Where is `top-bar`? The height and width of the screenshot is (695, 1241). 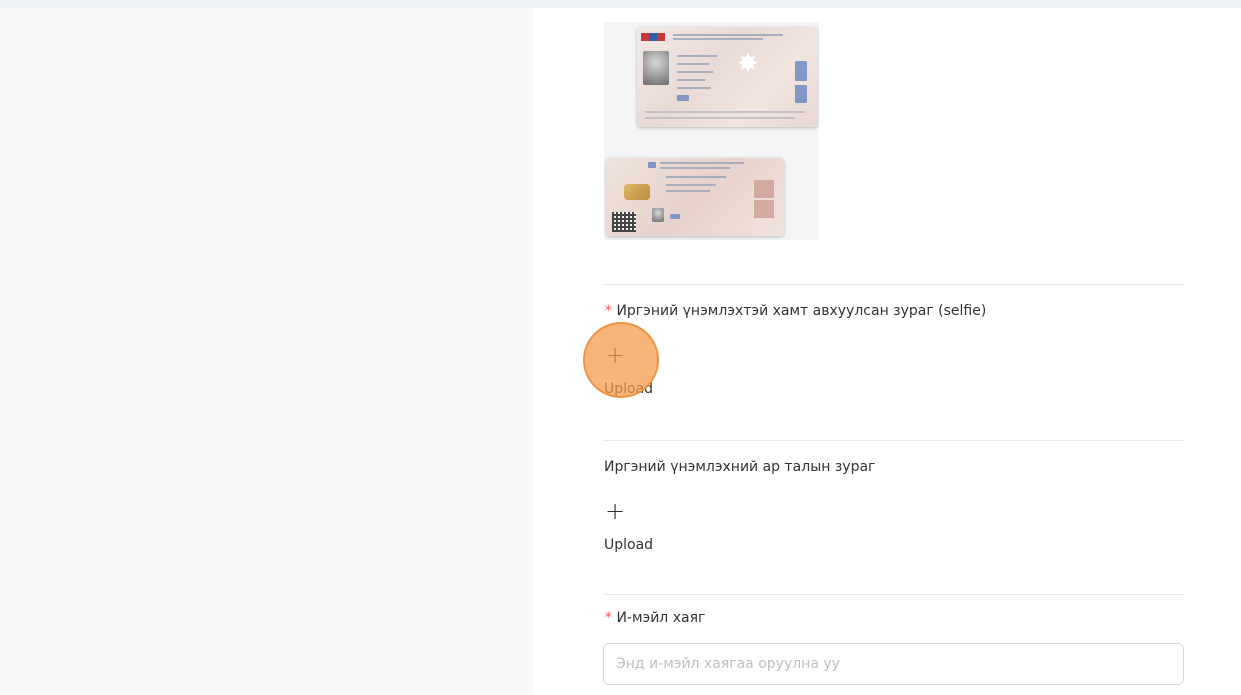 top-bar is located at coordinates (620, 4).